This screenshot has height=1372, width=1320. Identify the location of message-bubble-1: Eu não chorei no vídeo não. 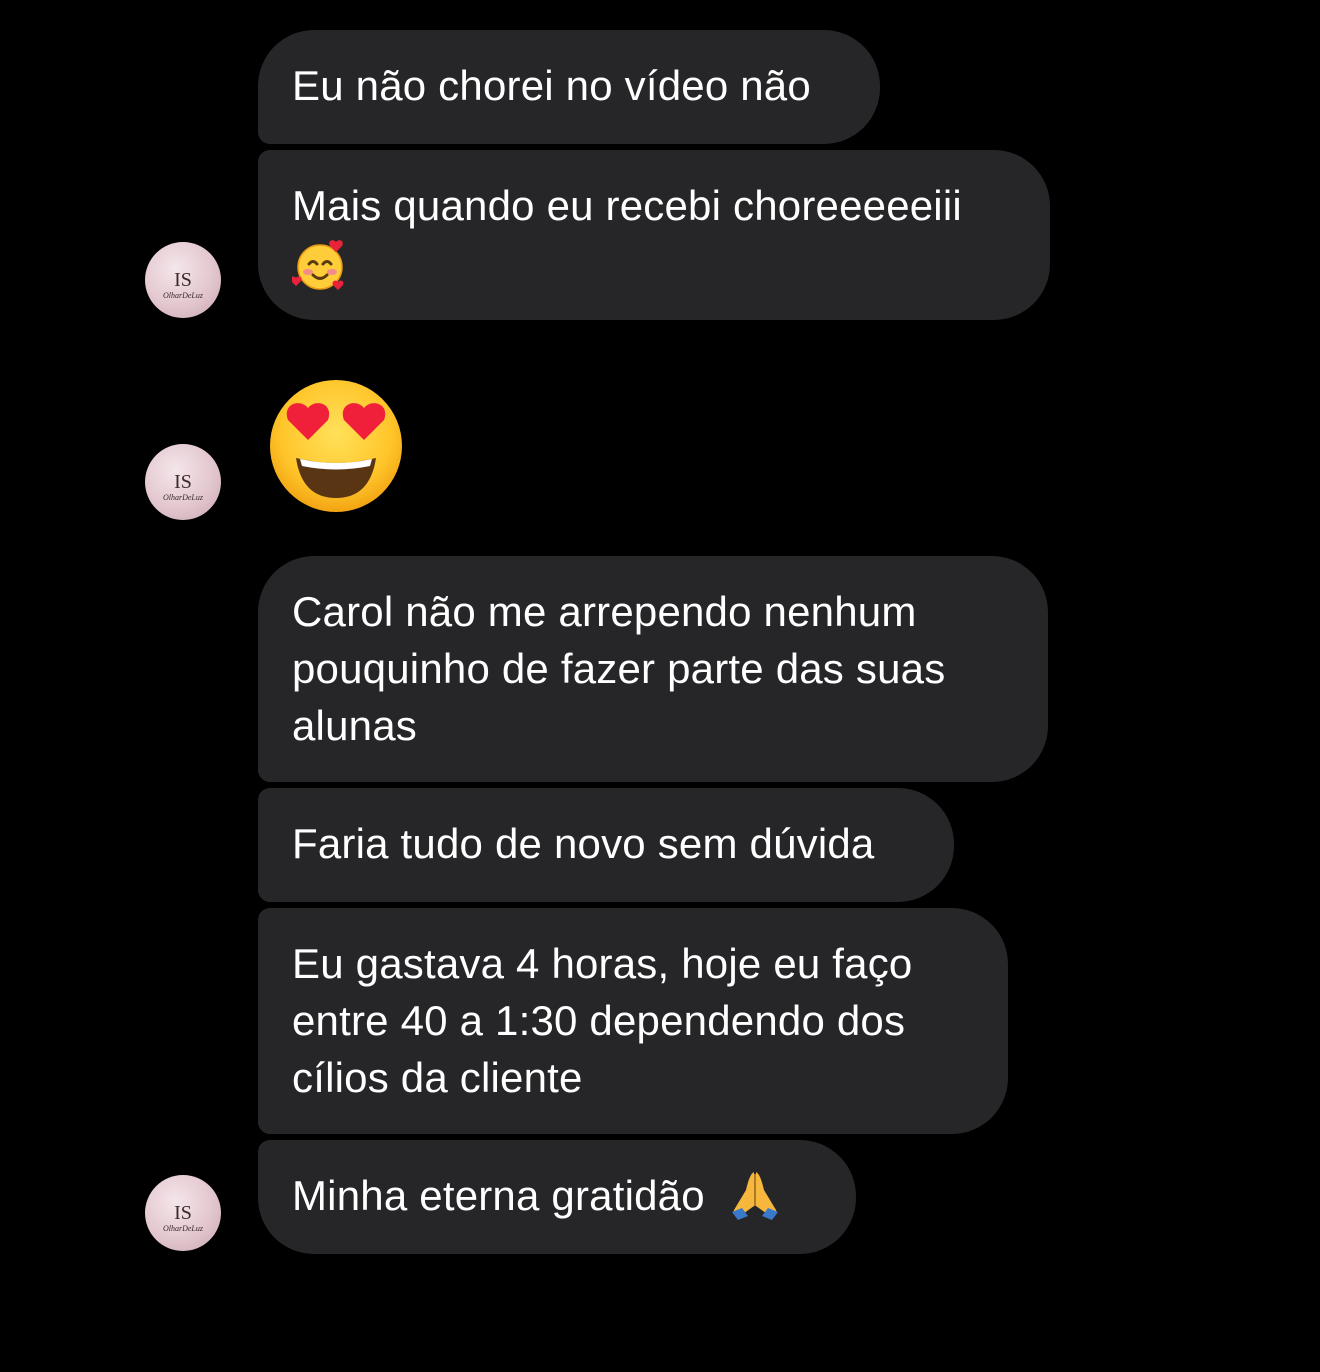
(569, 87).